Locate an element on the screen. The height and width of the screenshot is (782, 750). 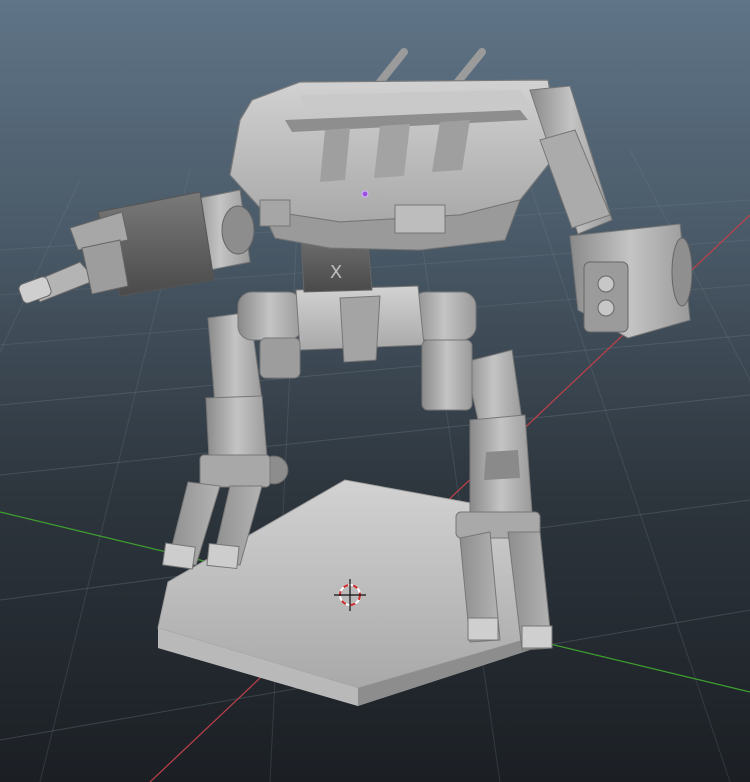
selected-vertex-icon is located at coordinates (365, 194).